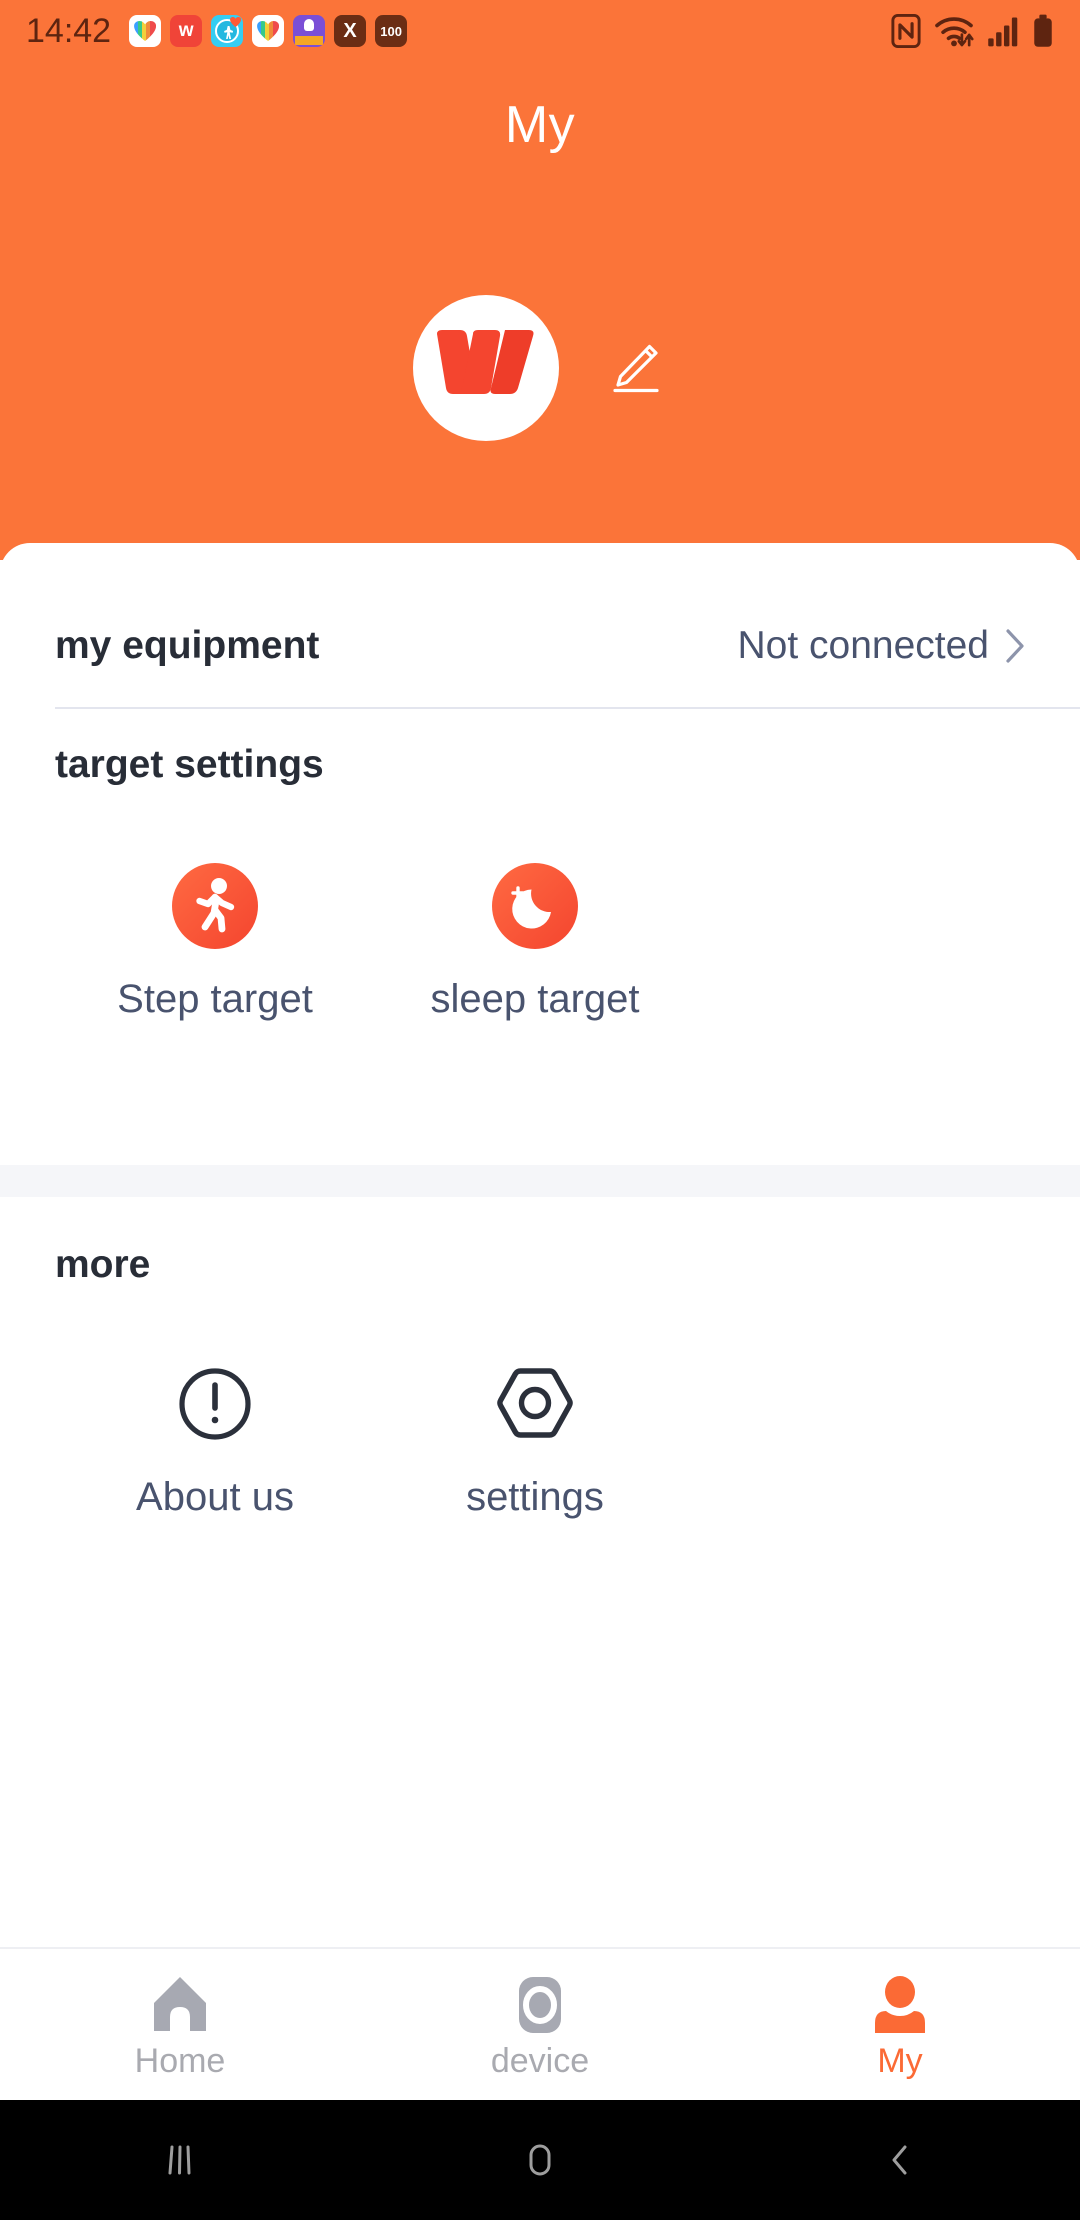  I want to click on exclamation-circle-glyph, so click(215, 1404).